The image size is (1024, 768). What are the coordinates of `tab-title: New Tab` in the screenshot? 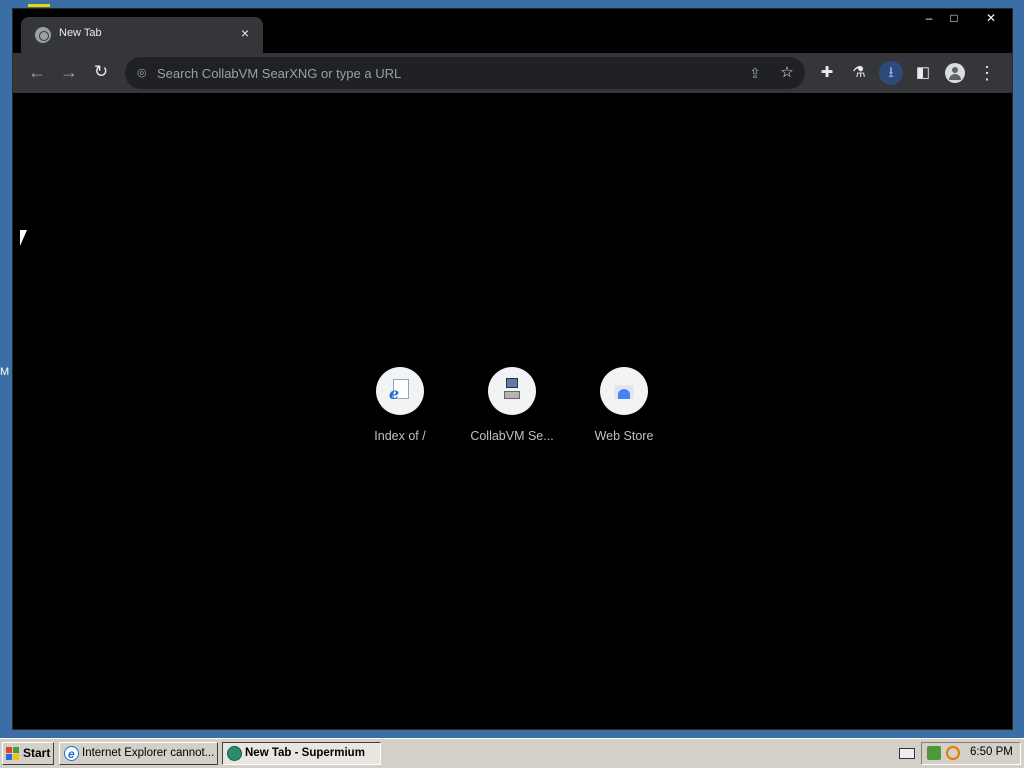 It's located at (80, 33).